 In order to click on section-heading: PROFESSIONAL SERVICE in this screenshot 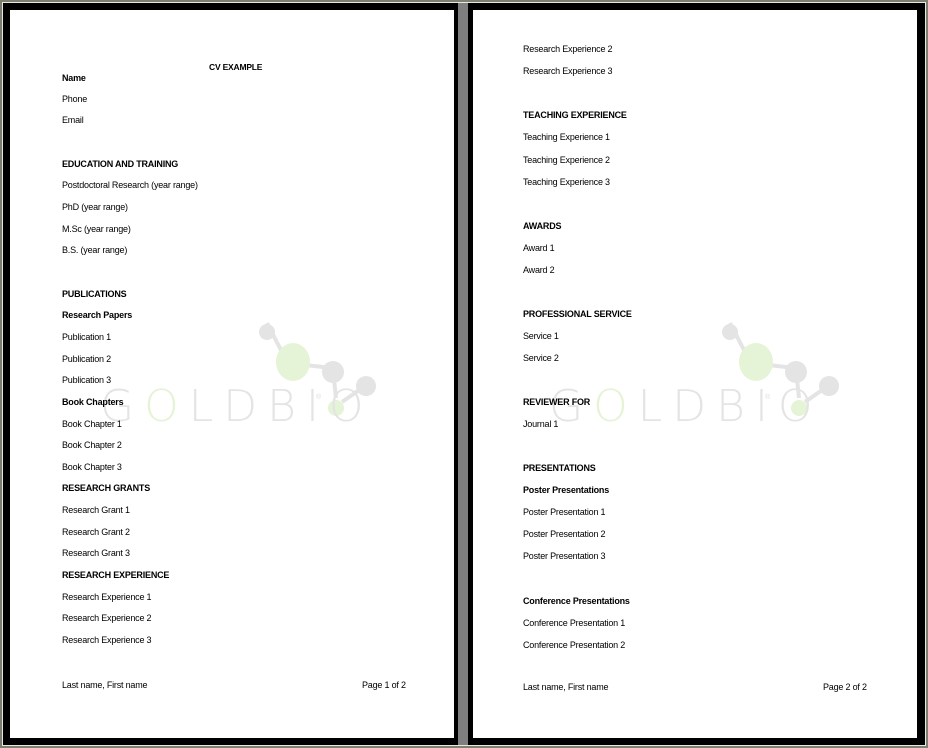, I will do `click(577, 314)`.